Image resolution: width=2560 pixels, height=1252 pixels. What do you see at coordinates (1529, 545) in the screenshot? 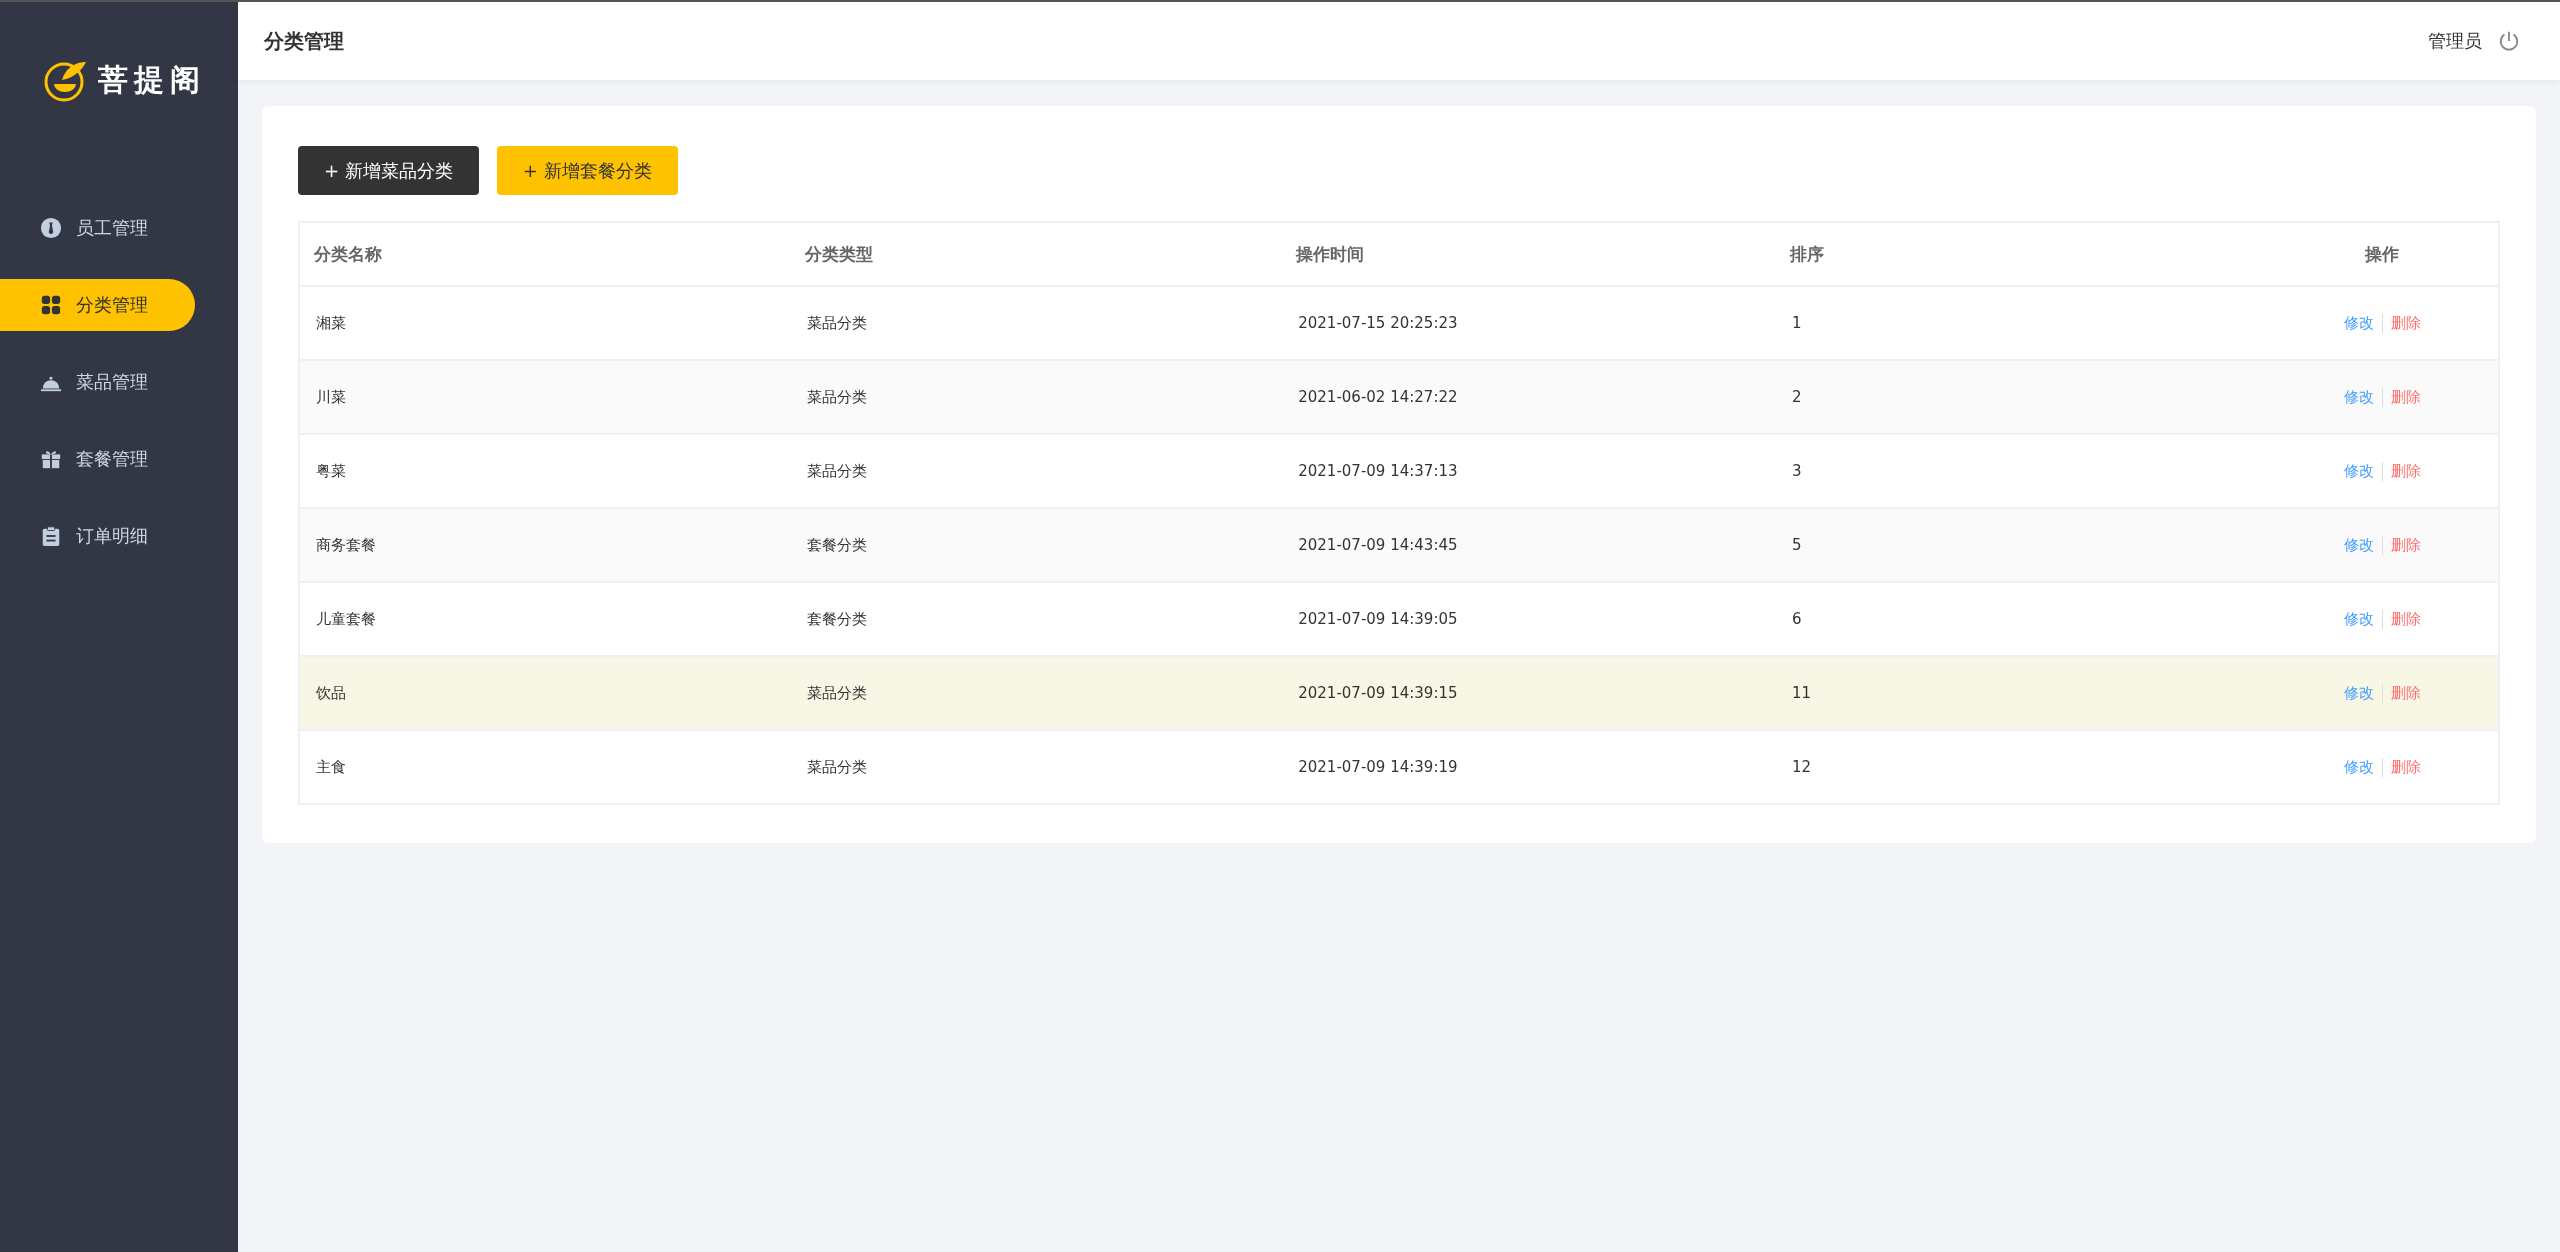
I see `table-cell: 2021-07-09 14:43:45` at bounding box center [1529, 545].